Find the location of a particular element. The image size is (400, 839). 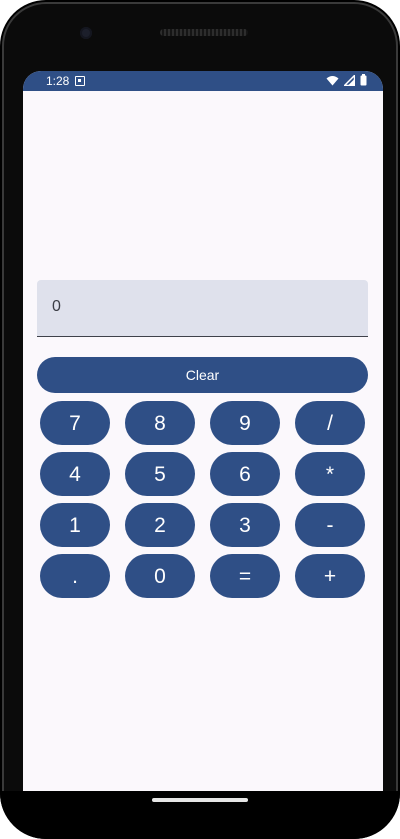

key-divide: / is located at coordinates (330, 423).